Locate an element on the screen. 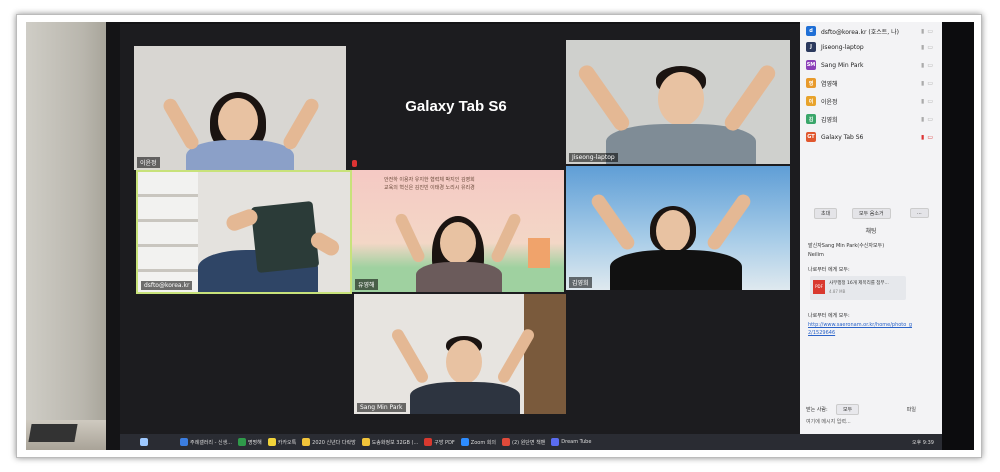  mic-muted-icon is located at coordinates (354, 163).